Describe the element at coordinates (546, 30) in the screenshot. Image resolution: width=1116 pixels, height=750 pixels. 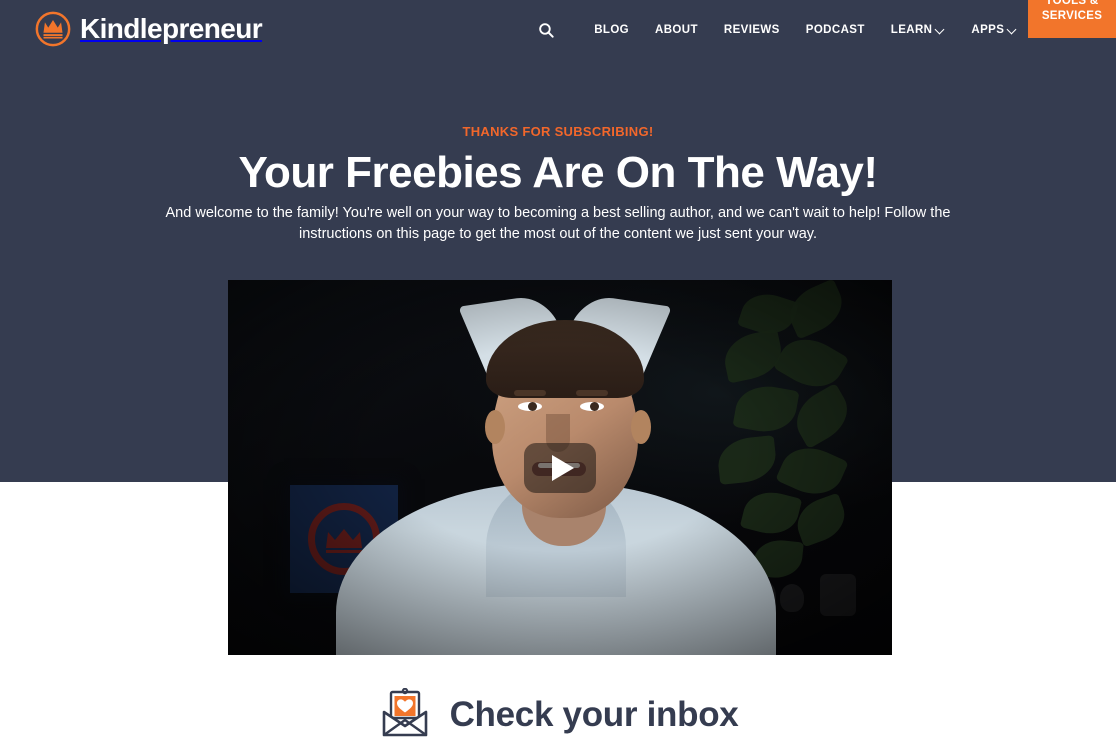
I see `search-icon` at that location.